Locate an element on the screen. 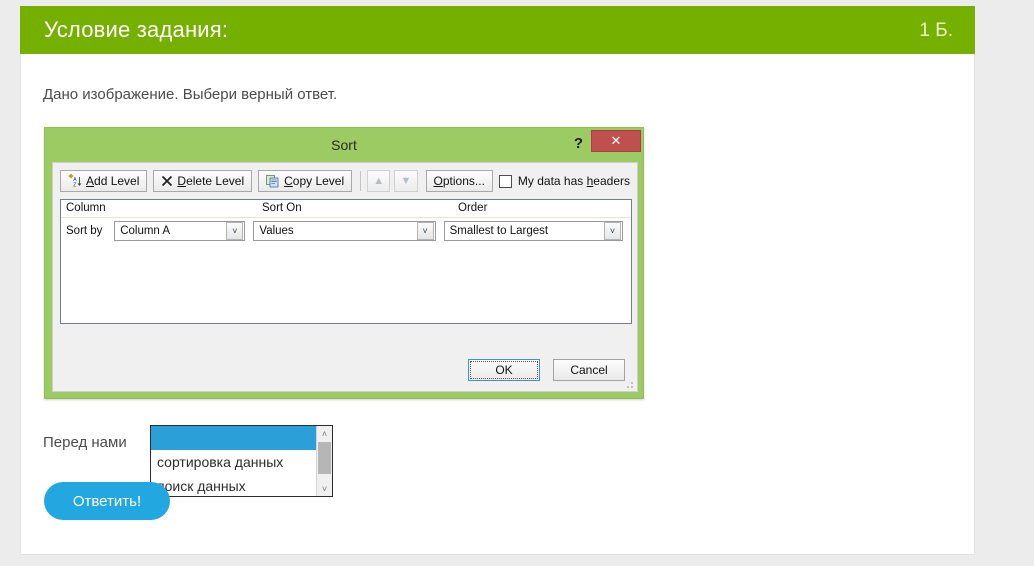  checkbox-box is located at coordinates (505, 181).